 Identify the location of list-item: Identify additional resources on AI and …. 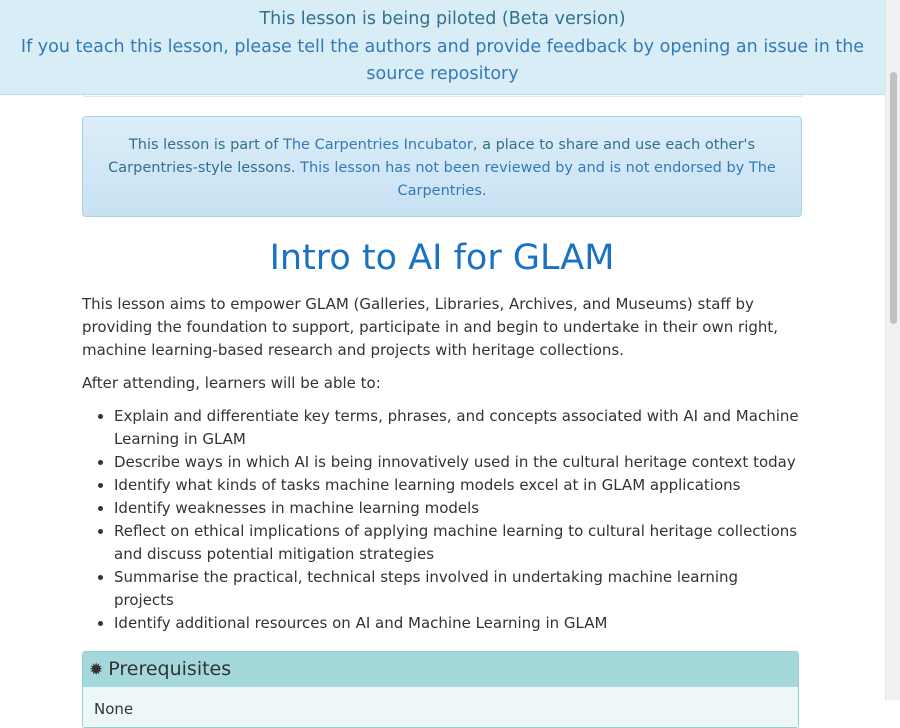
(458, 623).